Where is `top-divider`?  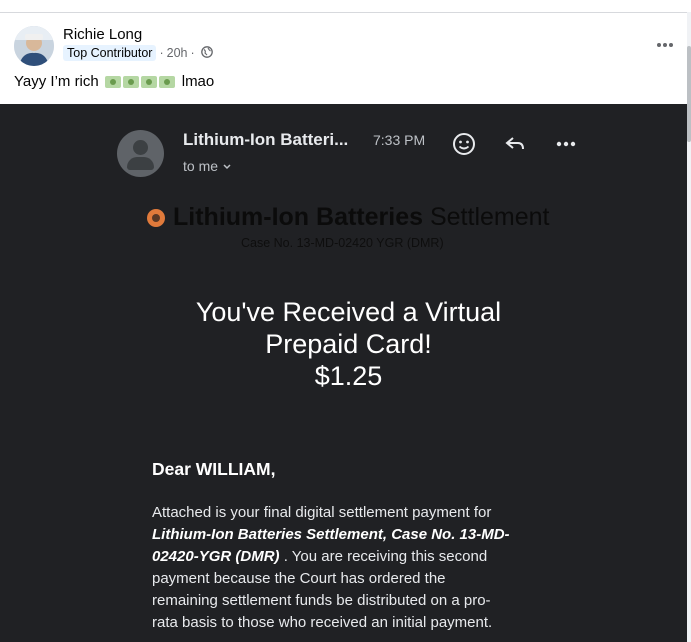 top-divider is located at coordinates (345, 12).